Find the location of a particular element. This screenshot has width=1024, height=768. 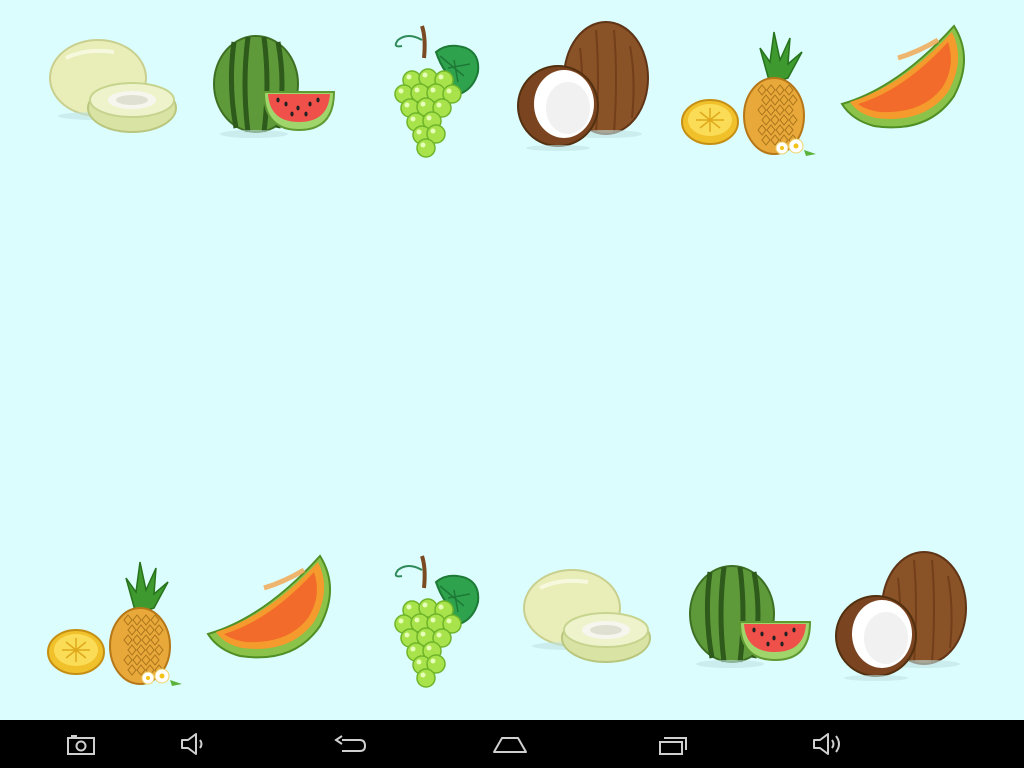

back-button is located at coordinates (350, 744).